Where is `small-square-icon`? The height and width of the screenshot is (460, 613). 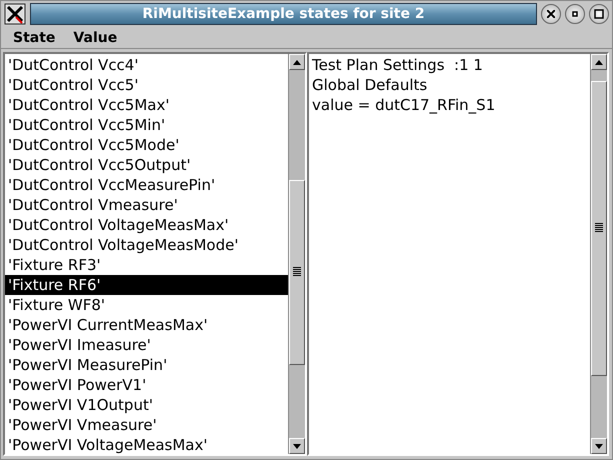
small-square-icon is located at coordinates (575, 14).